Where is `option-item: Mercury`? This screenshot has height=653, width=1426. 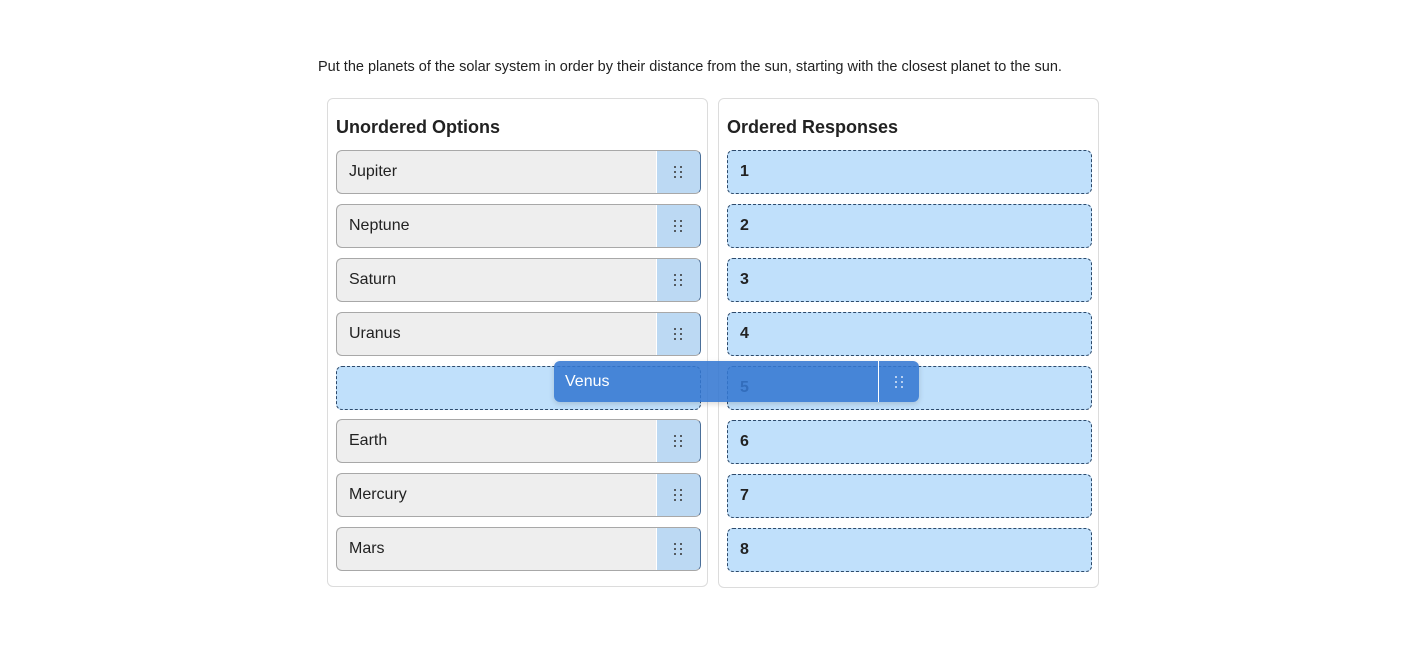
option-item: Mercury is located at coordinates (518, 495).